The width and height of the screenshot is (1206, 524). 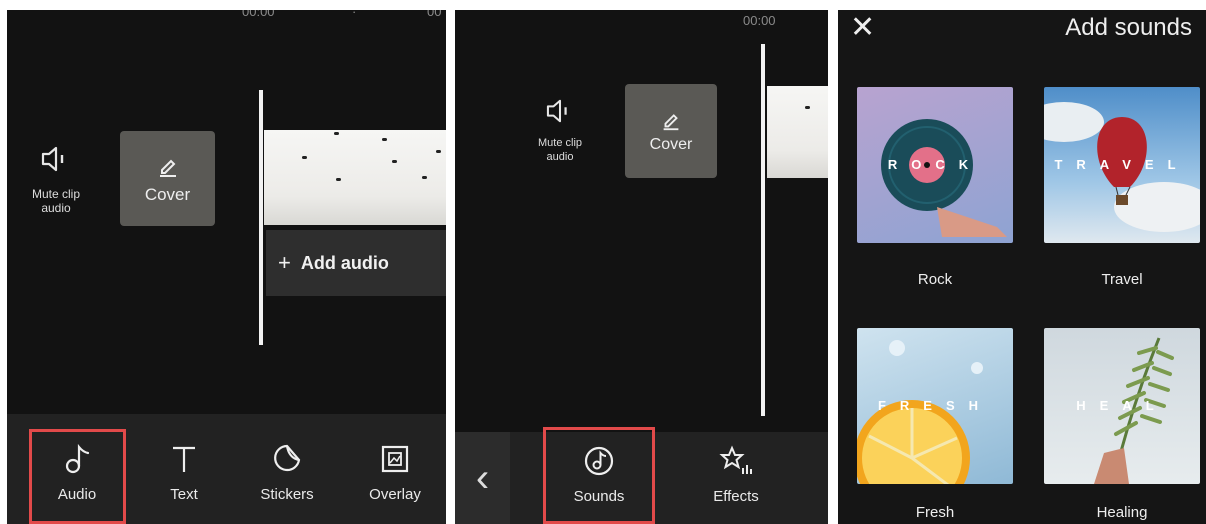 What do you see at coordinates (287, 458) in the screenshot?
I see `sticker-icon` at bounding box center [287, 458].